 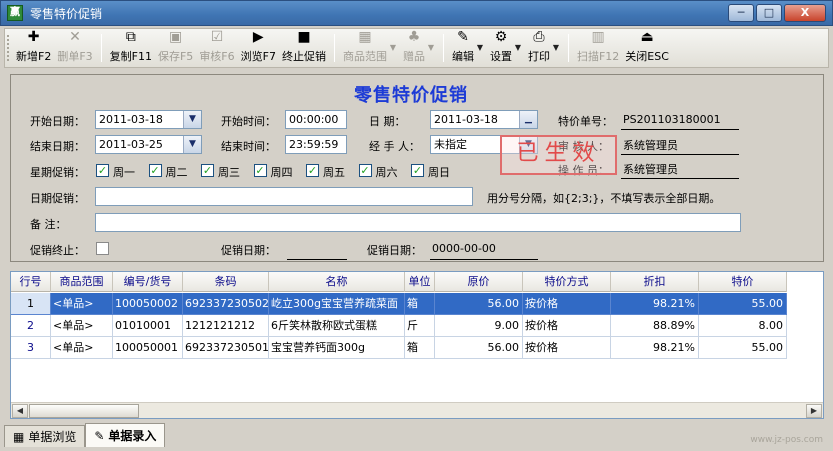 What do you see at coordinates (316, 119) in the screenshot?
I see `start-time-field: 00:00:00` at bounding box center [316, 119].